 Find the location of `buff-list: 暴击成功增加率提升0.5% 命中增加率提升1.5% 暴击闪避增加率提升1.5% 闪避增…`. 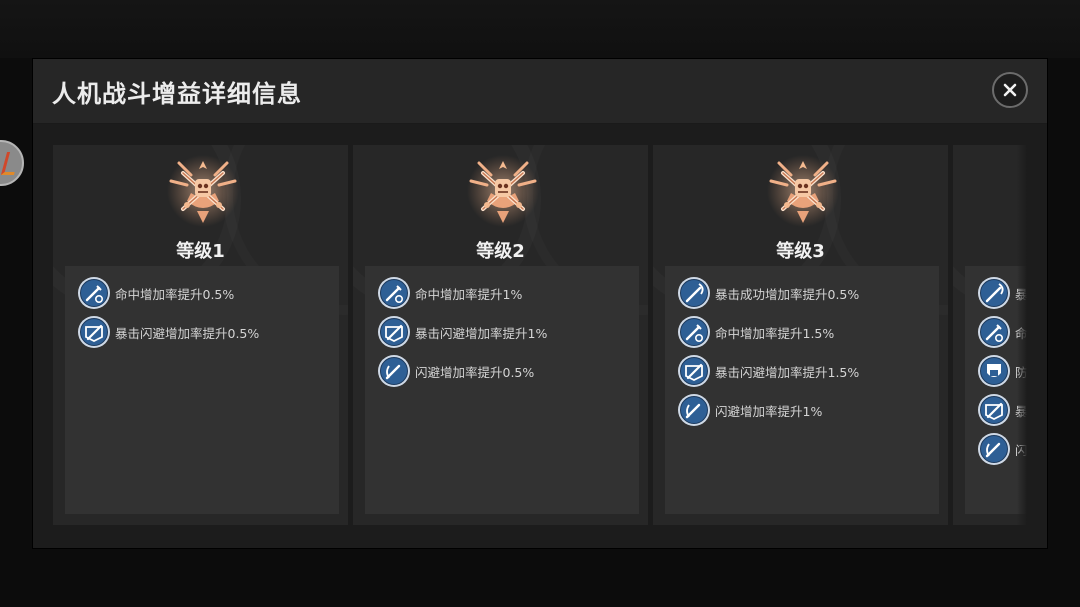

buff-list: 暴击成功增加率提升0.5% 命中增加率提升1.5% 暴击闪避增加率提升1.5% 闪避增… is located at coordinates (802, 390).